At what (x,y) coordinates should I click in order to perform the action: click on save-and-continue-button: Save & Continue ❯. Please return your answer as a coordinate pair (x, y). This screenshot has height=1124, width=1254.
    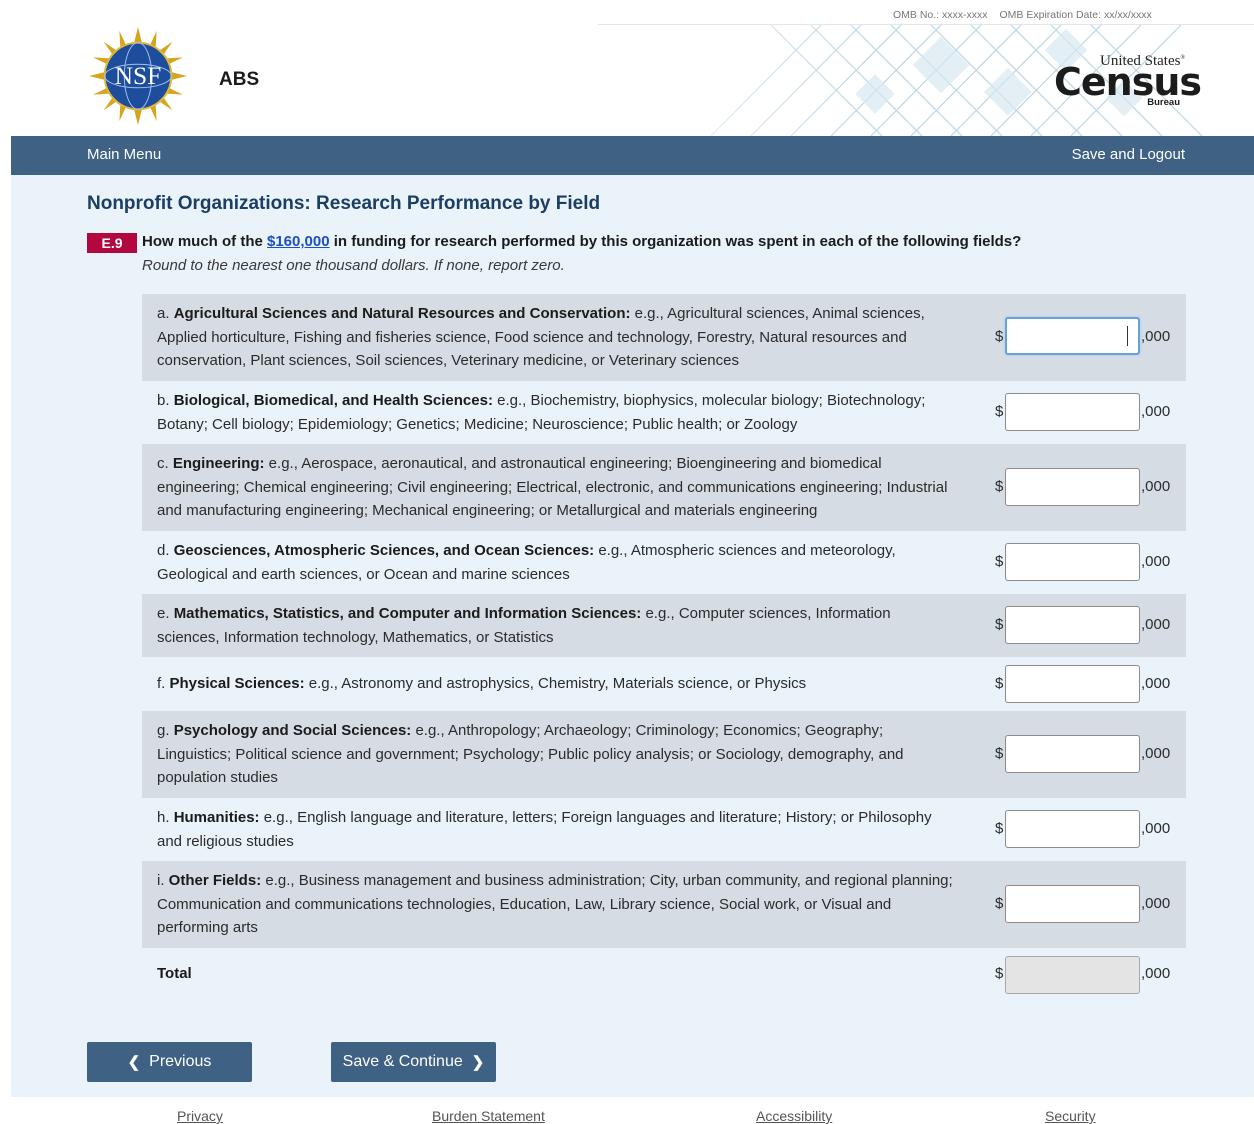
    Looking at the image, I should click on (413, 1062).